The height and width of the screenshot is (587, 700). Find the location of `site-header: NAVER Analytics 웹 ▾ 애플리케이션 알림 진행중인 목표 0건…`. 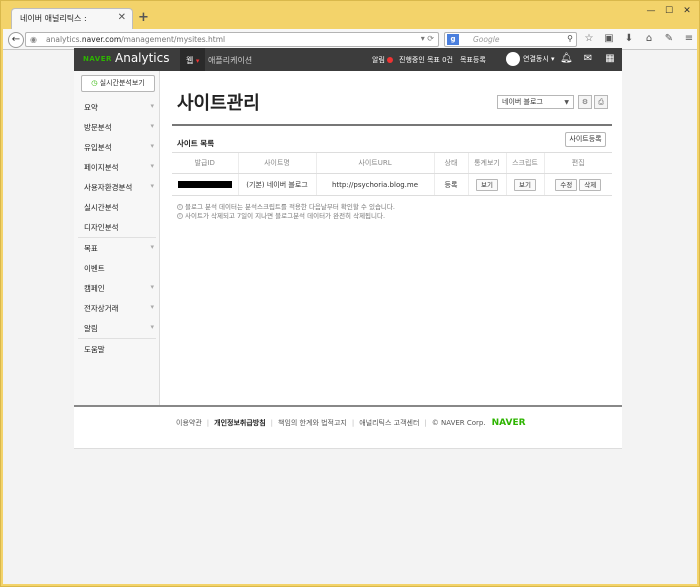

site-header: NAVER Analytics 웹 ▾ 애플리케이션 알림 진행중인 목표 0건… is located at coordinates (348, 59).